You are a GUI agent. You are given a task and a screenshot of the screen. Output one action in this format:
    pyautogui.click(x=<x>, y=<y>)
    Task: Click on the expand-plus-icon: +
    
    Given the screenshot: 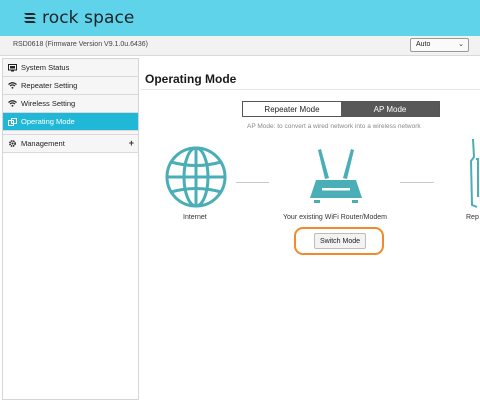 What is the action you would take?
    pyautogui.click(x=131, y=143)
    